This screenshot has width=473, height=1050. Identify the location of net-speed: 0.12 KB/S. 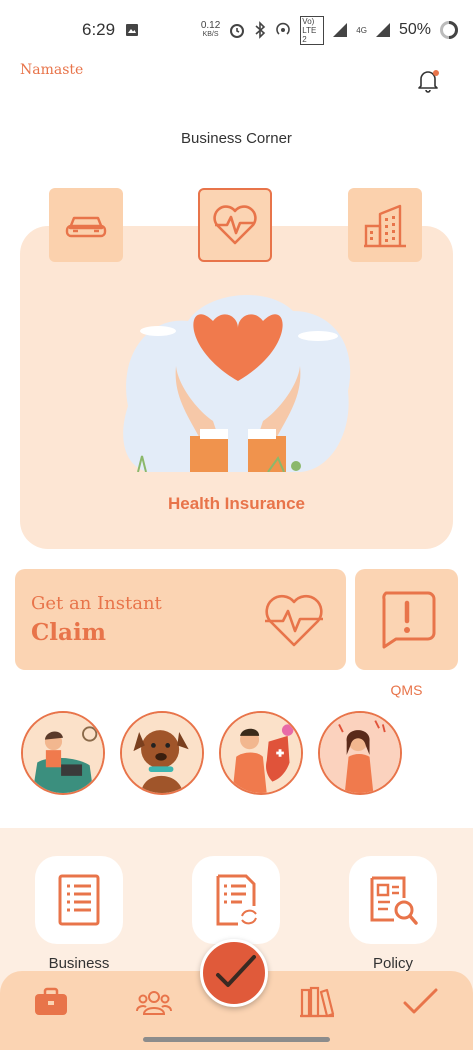
(210, 29).